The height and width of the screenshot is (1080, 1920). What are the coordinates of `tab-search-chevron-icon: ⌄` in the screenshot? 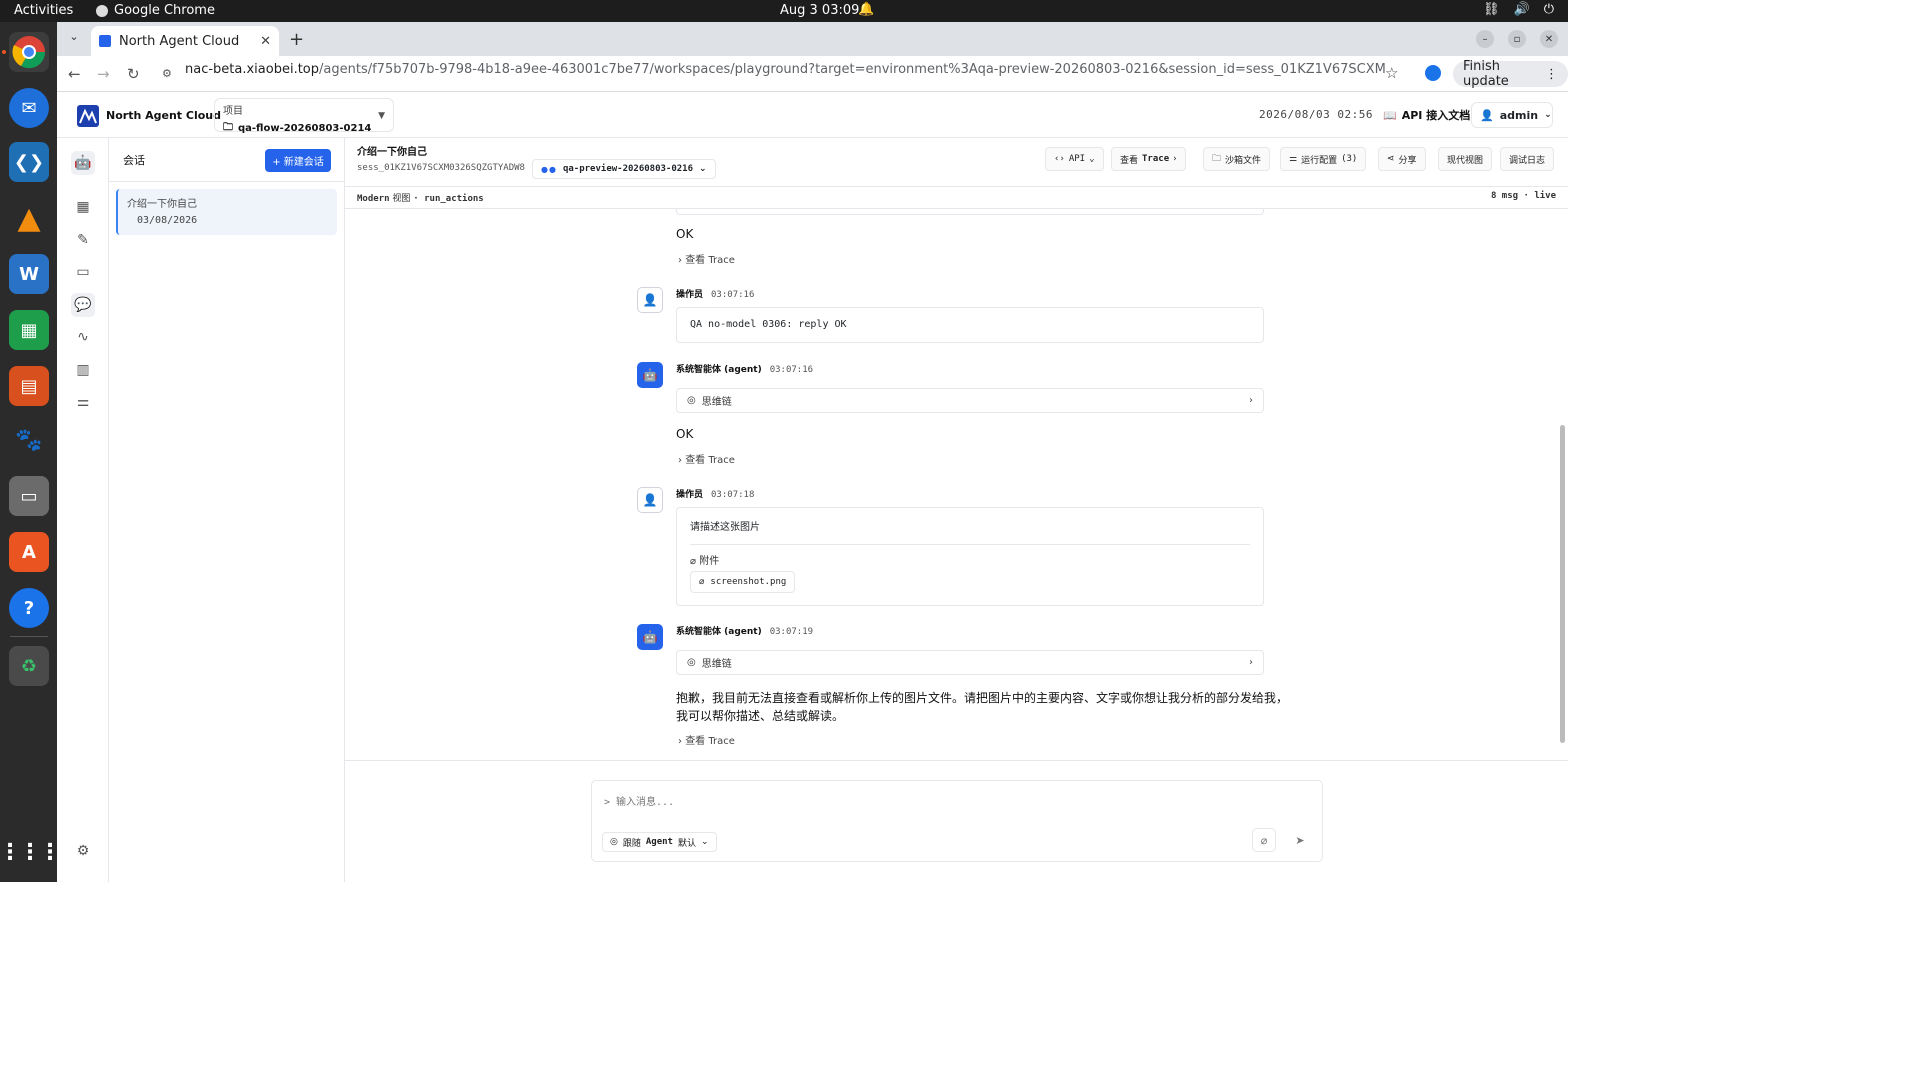 It's located at (74, 39).